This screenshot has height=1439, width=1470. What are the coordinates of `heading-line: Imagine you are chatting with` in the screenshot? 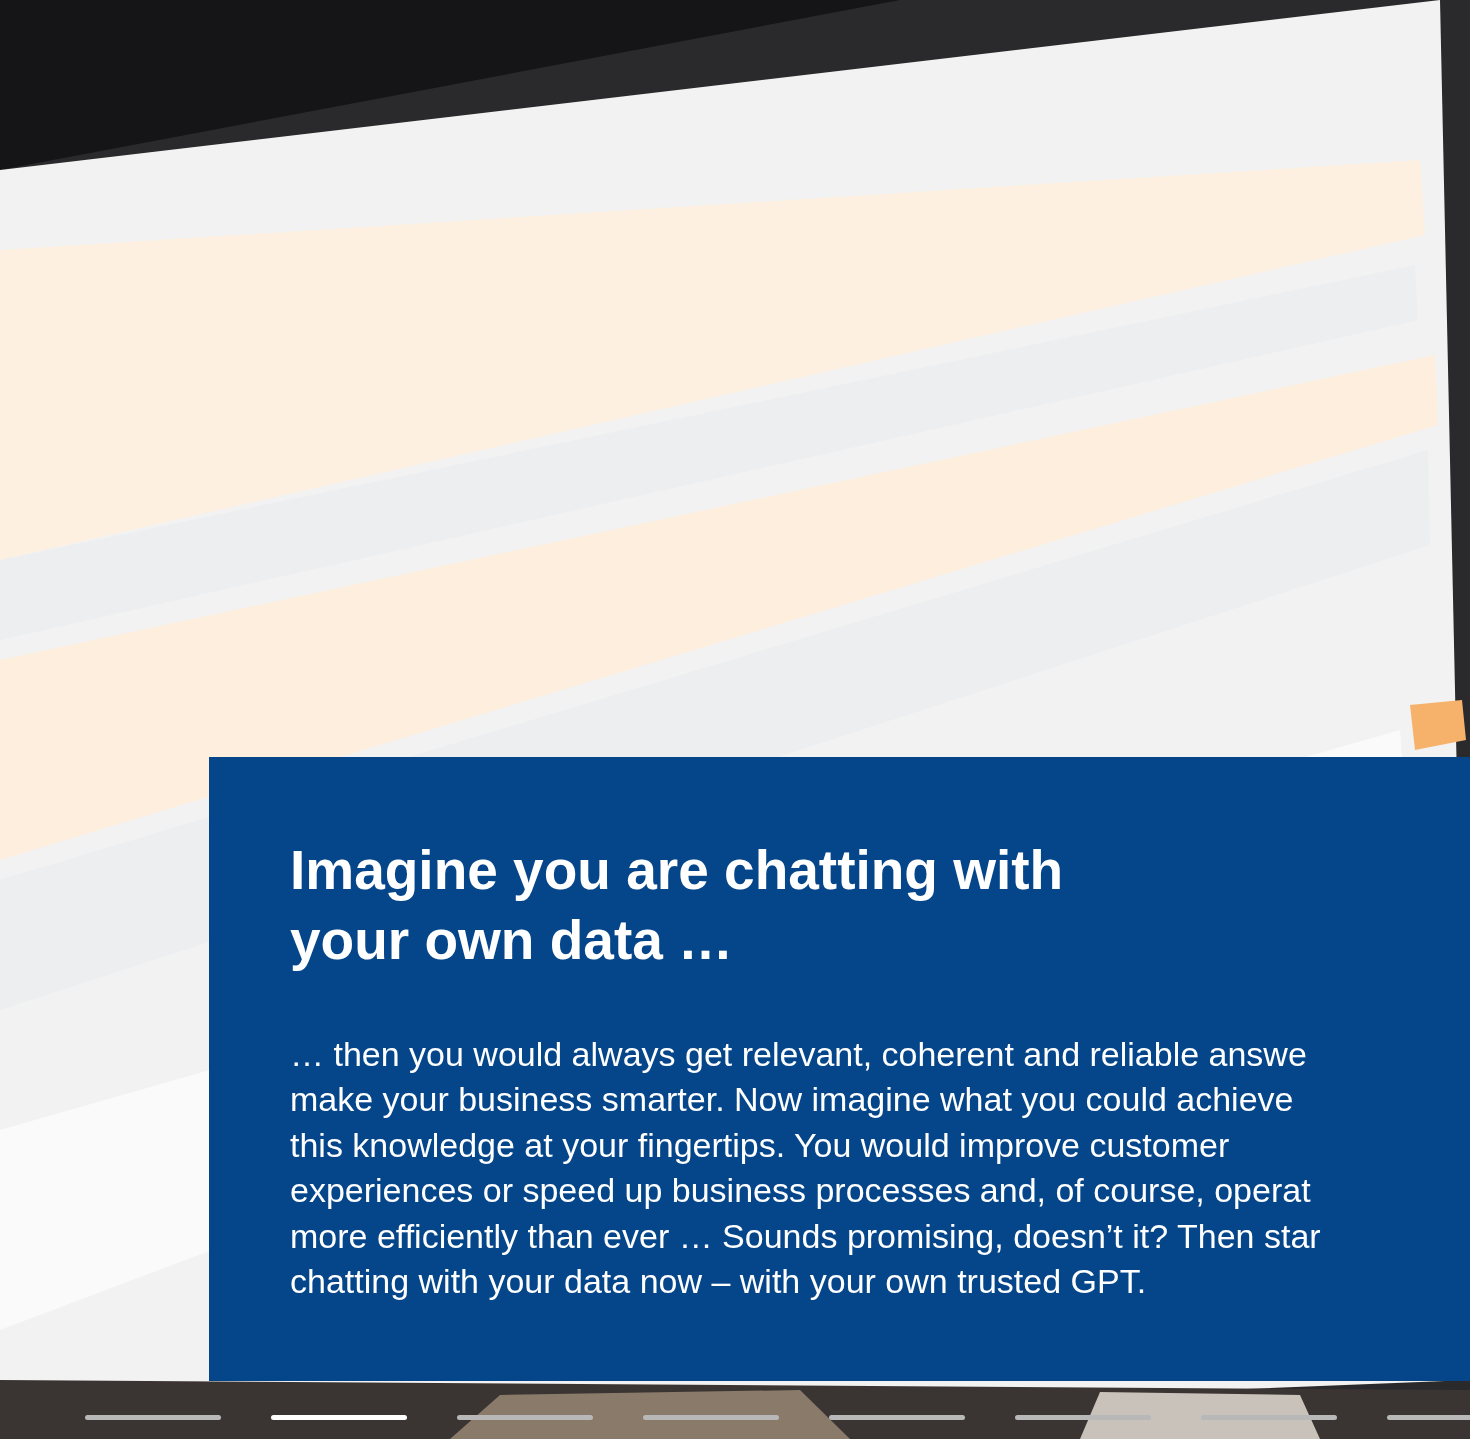 It's located at (677, 870).